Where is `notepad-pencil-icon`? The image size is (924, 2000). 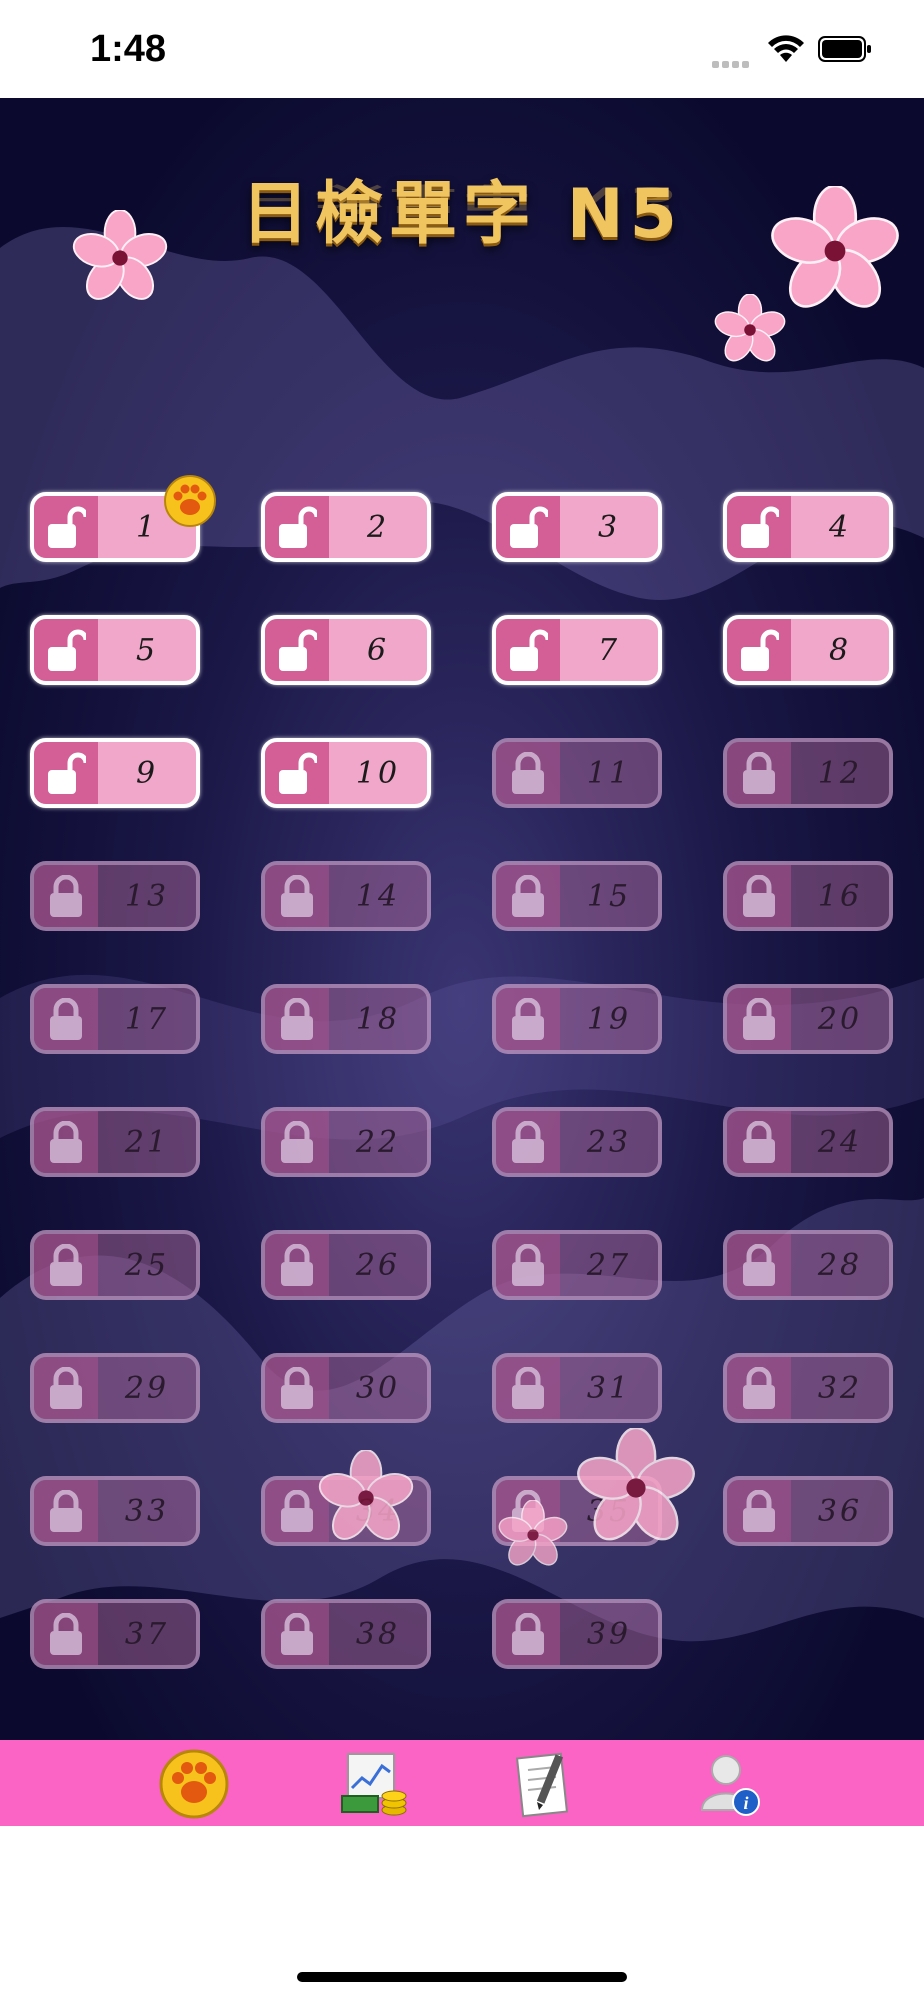
notepad-pencil-icon is located at coordinates (546, 1784).